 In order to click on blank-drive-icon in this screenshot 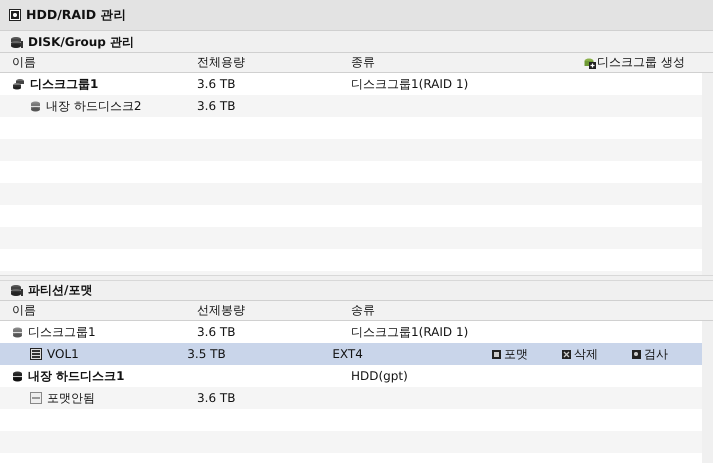, I will do `click(36, 398)`.